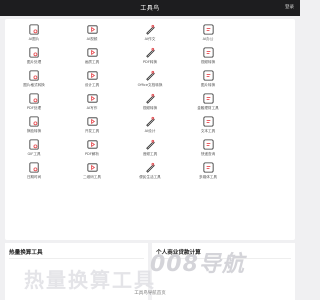 The image size is (320, 300). Describe the element at coordinates (34, 39) in the screenshot. I see `tool-label: AI图片` at that location.